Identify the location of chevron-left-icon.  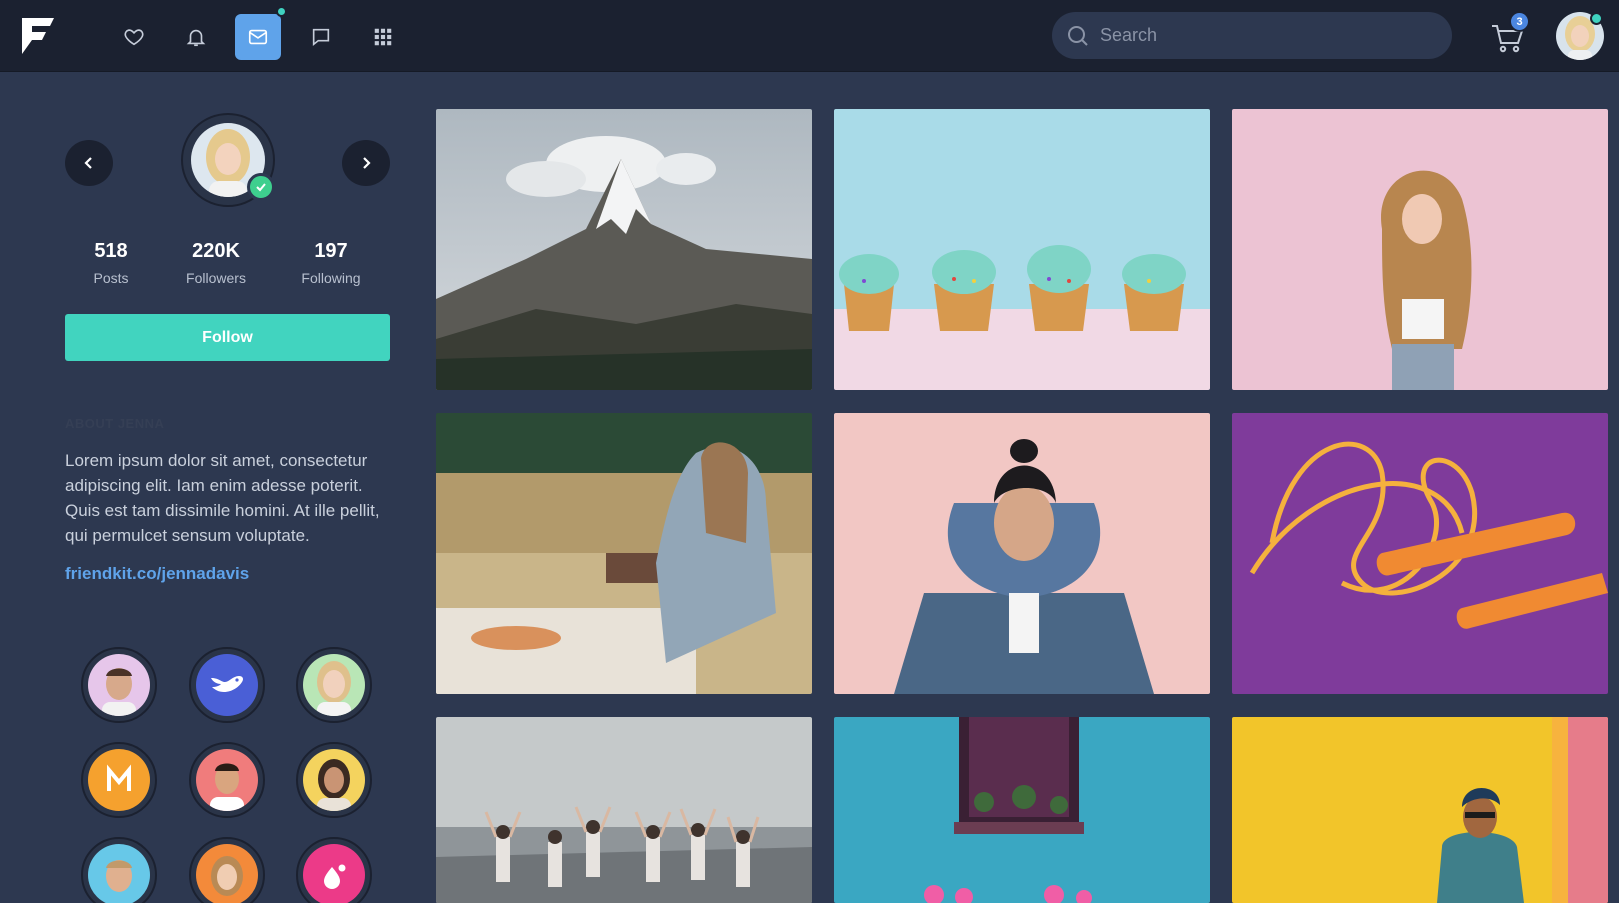
(88, 163).